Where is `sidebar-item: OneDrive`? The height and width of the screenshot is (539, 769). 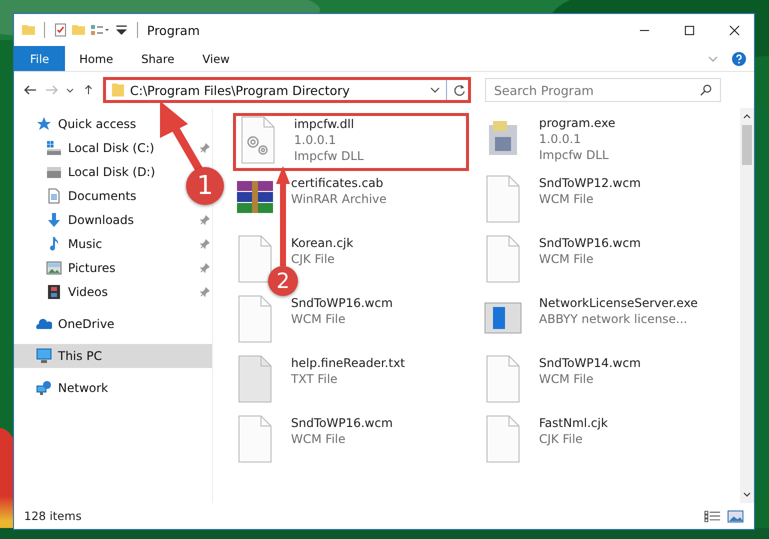
sidebar-item: OneDrive is located at coordinates (113, 324).